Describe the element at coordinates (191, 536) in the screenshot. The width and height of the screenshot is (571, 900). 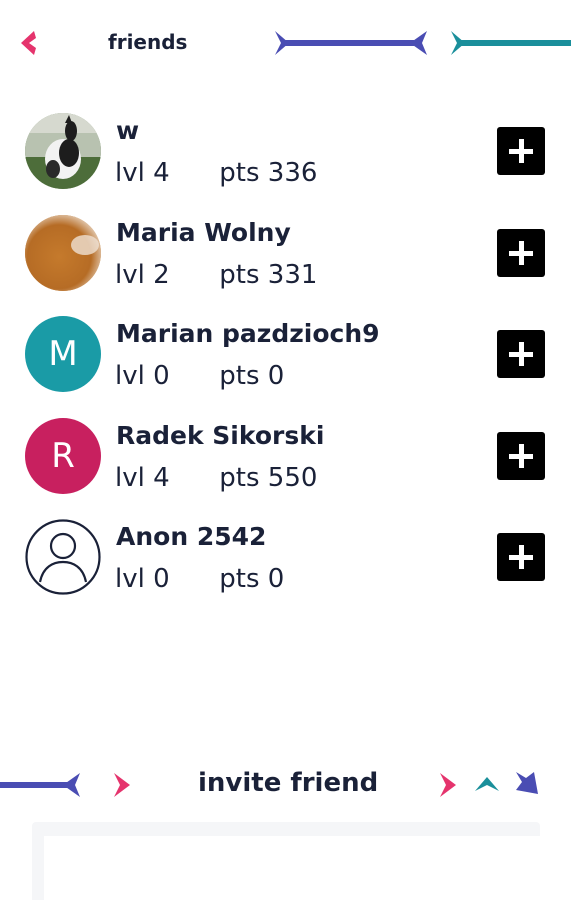
I see `friend-name: Anon 2542` at that location.